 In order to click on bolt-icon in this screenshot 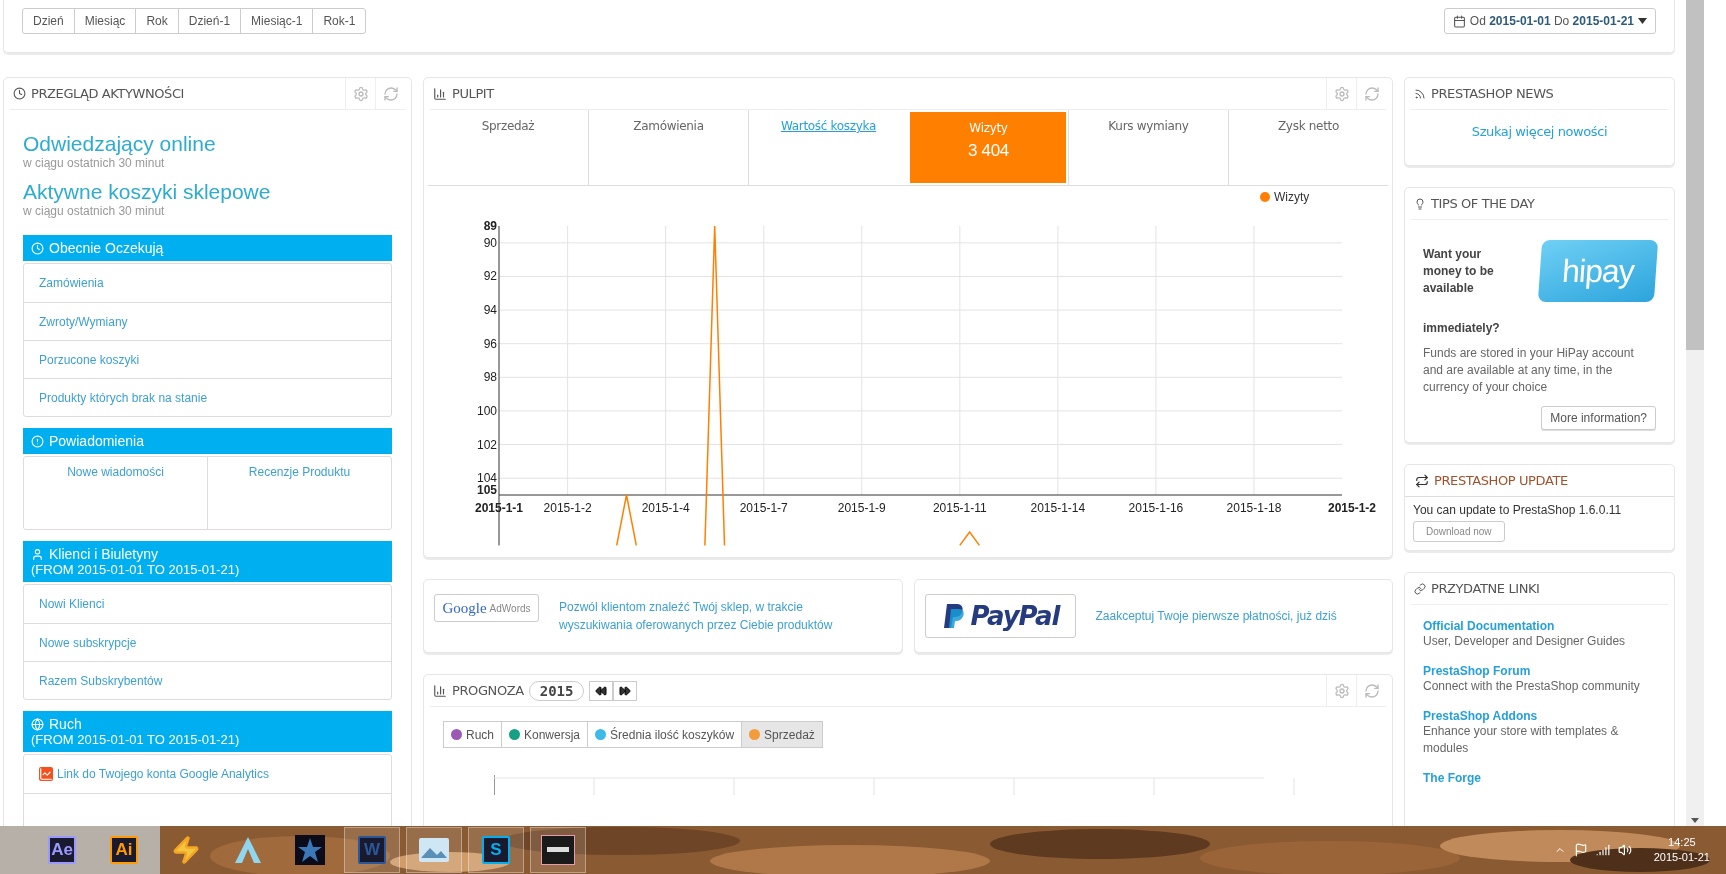, I will do `click(186, 850)`.